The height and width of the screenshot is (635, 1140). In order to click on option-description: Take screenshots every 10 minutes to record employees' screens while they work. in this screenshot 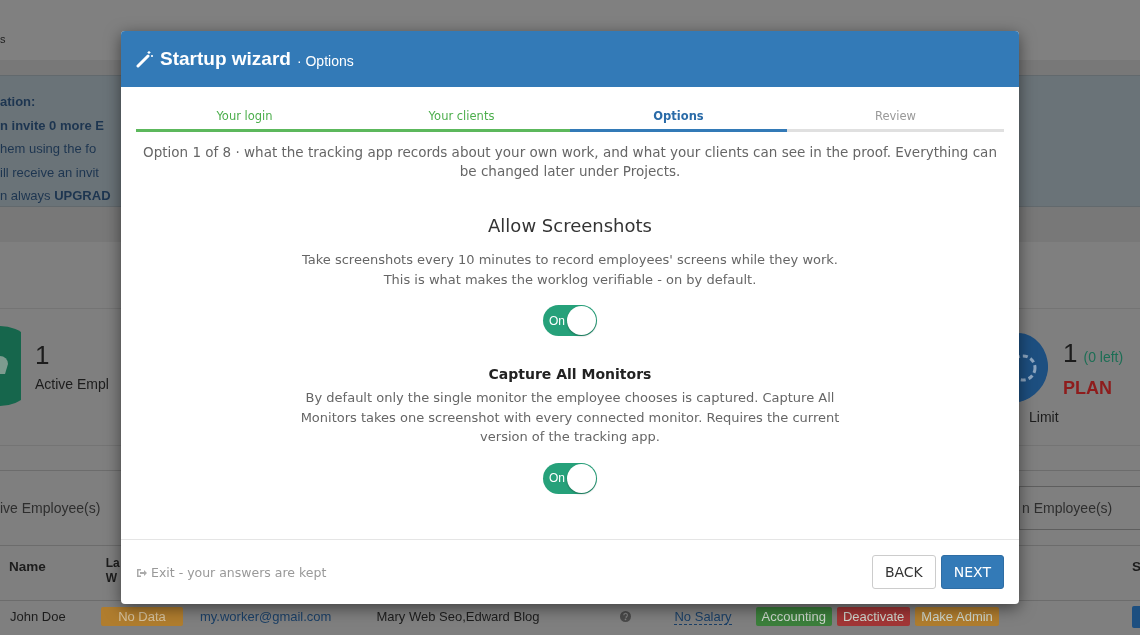, I will do `click(570, 260)`.